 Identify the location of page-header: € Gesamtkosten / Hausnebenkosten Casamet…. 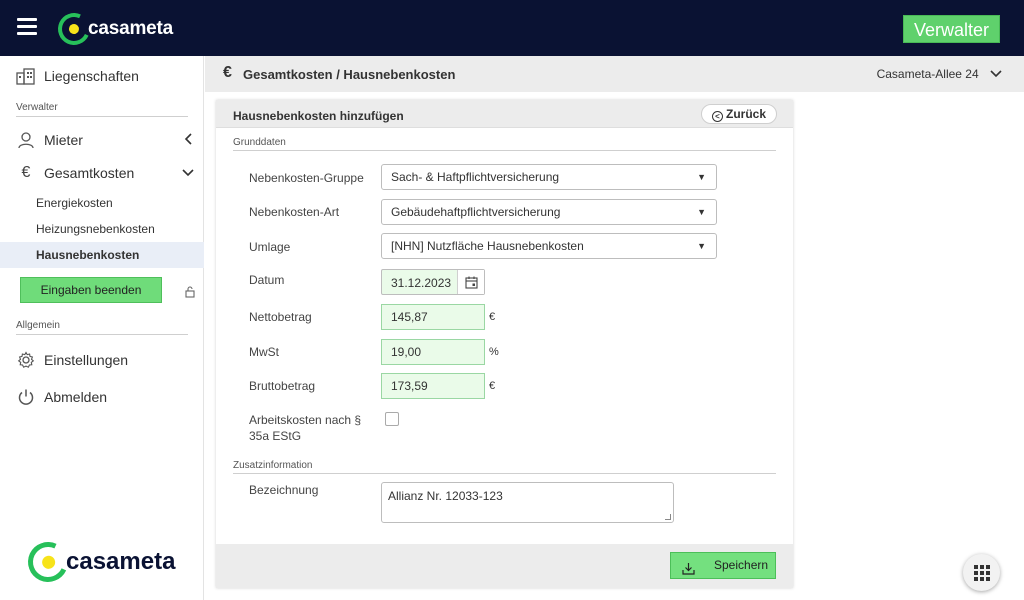
(614, 74).